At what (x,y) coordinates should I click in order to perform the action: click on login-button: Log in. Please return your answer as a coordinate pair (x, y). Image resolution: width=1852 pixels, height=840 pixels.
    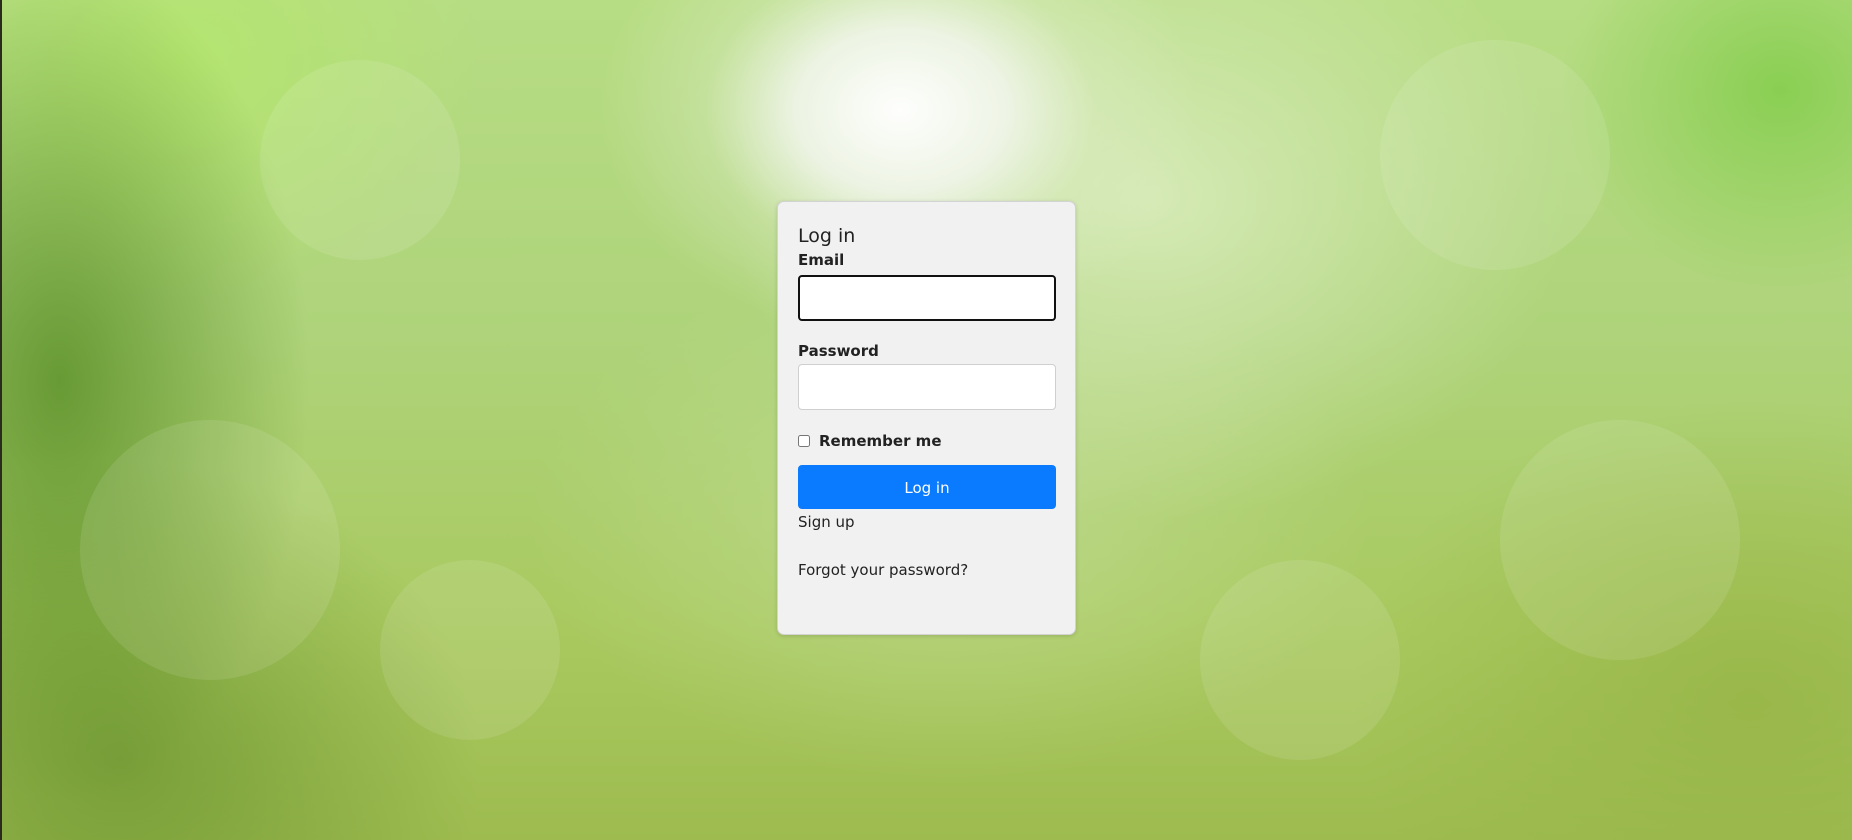
    Looking at the image, I should click on (927, 487).